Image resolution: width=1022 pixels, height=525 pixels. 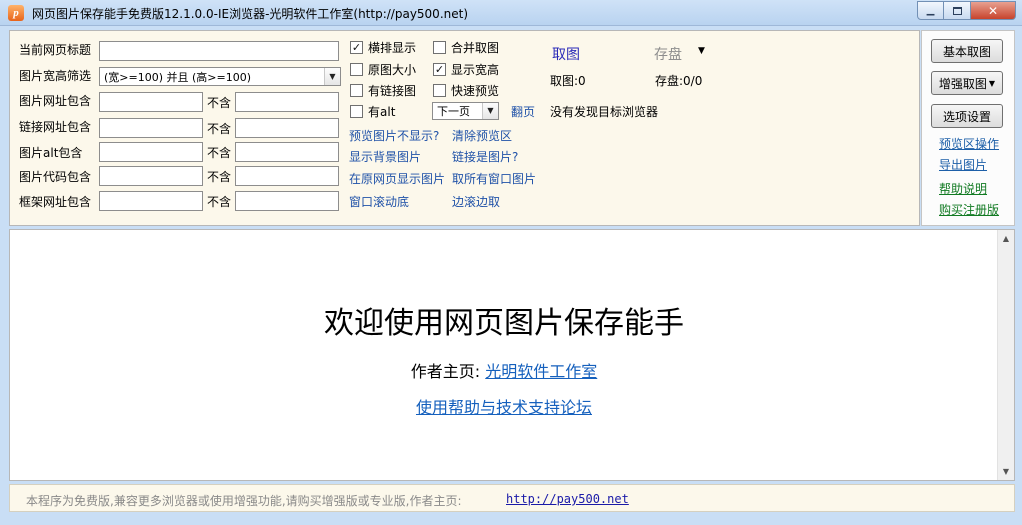 I want to click on scroll-grab-link: 边滚边取, so click(x=476, y=201).